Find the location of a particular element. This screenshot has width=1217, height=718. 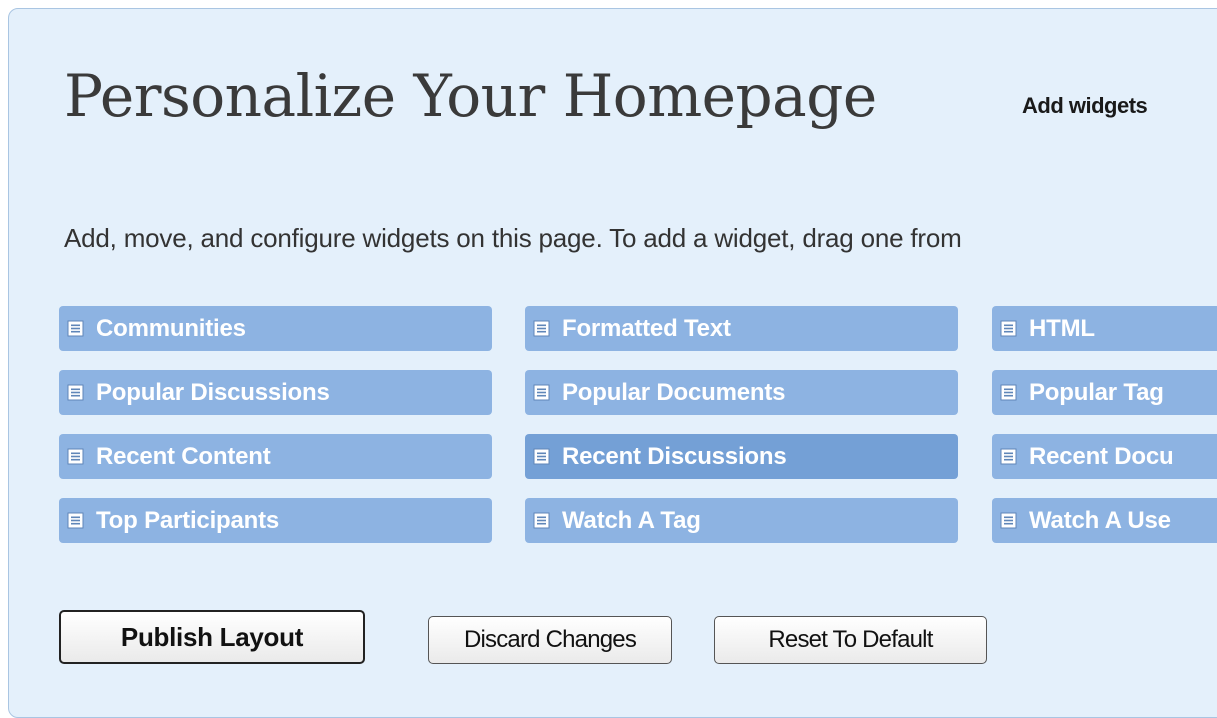

widget-label: Watch A Use is located at coordinates (1100, 520).